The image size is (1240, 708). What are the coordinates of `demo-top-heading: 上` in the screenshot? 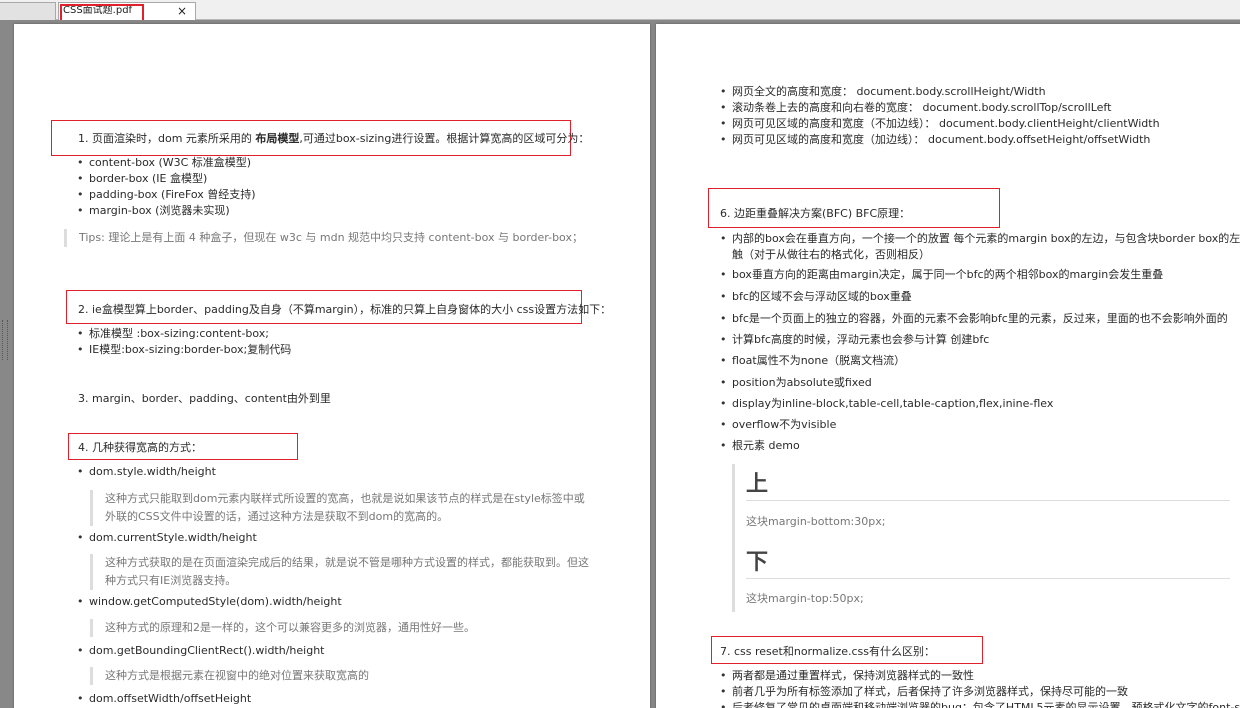 It's located at (757, 484).